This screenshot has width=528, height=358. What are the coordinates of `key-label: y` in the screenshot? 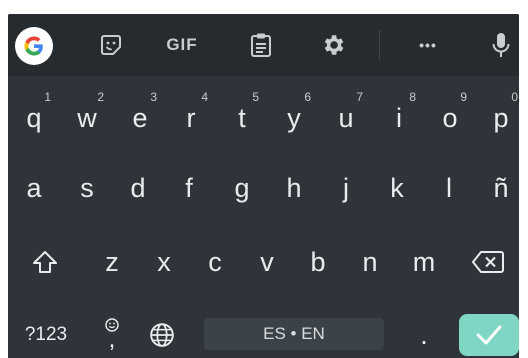 It's located at (294, 117).